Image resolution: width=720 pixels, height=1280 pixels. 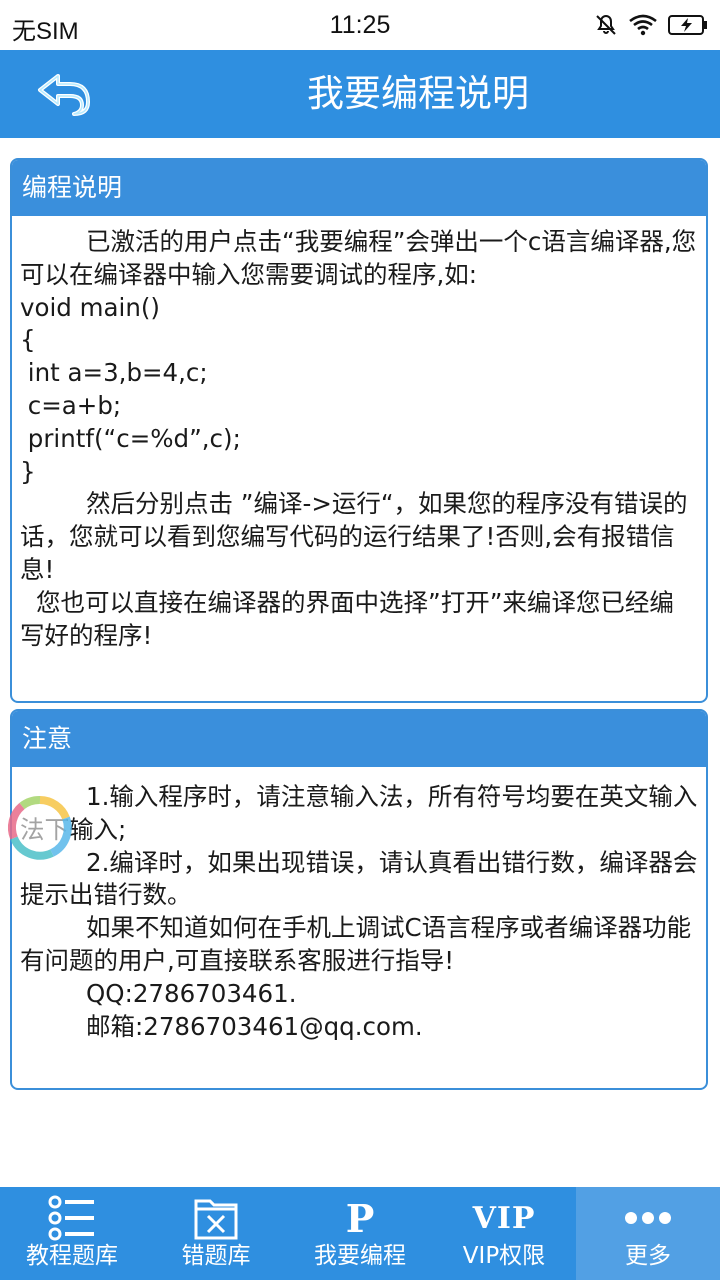 I want to click on paragraph: 1.输入程序时，请注意输入法，所有符号均要在英文输入法下输入;, so click(x=359, y=813).